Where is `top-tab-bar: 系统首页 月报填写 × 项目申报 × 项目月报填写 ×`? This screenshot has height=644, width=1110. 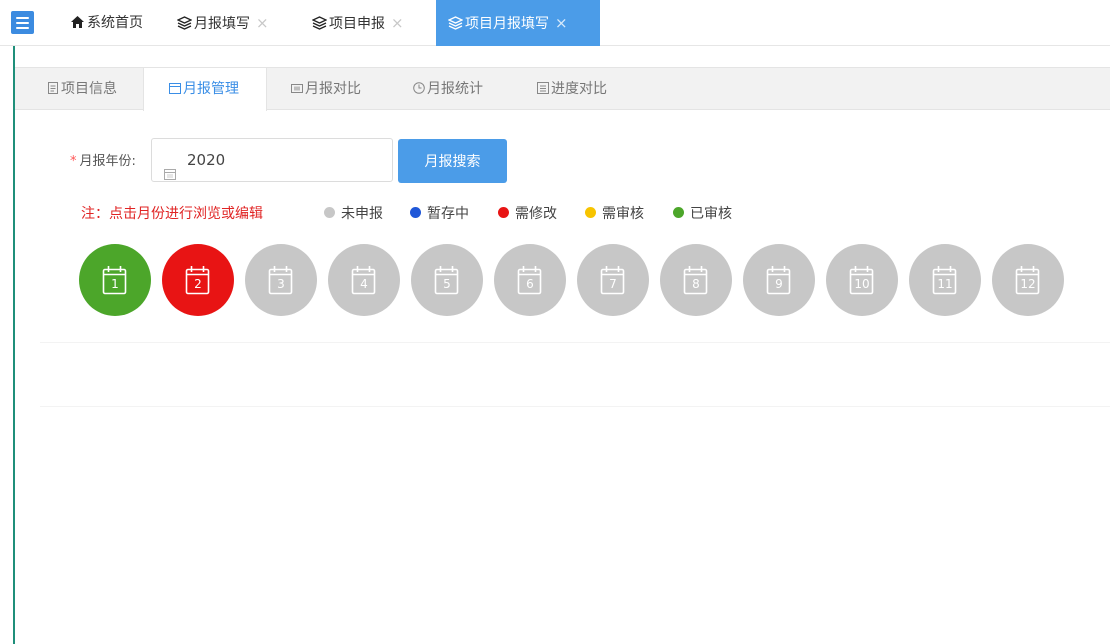
top-tab-bar: 系统首页 月报填写 × 项目申报 × 项目月报填写 × is located at coordinates (555, 23).